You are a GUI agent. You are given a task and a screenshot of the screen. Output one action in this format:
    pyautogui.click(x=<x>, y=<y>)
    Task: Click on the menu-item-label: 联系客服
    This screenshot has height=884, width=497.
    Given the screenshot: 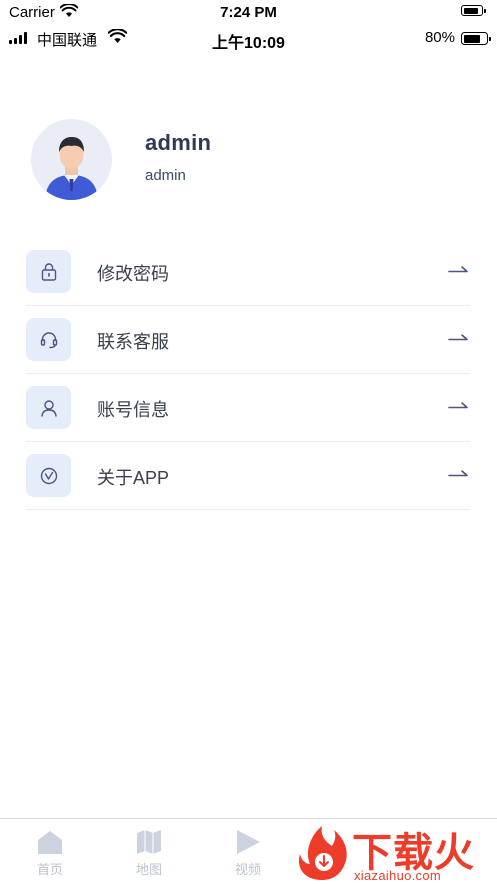 What is the action you would take?
    pyautogui.click(x=133, y=342)
    